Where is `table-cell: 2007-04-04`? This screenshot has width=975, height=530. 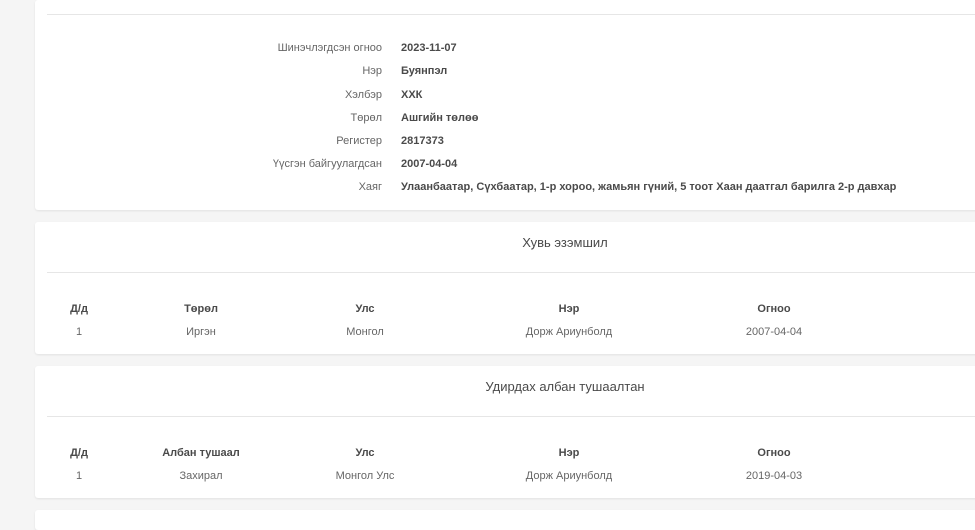 table-cell: 2007-04-04 is located at coordinates (774, 332).